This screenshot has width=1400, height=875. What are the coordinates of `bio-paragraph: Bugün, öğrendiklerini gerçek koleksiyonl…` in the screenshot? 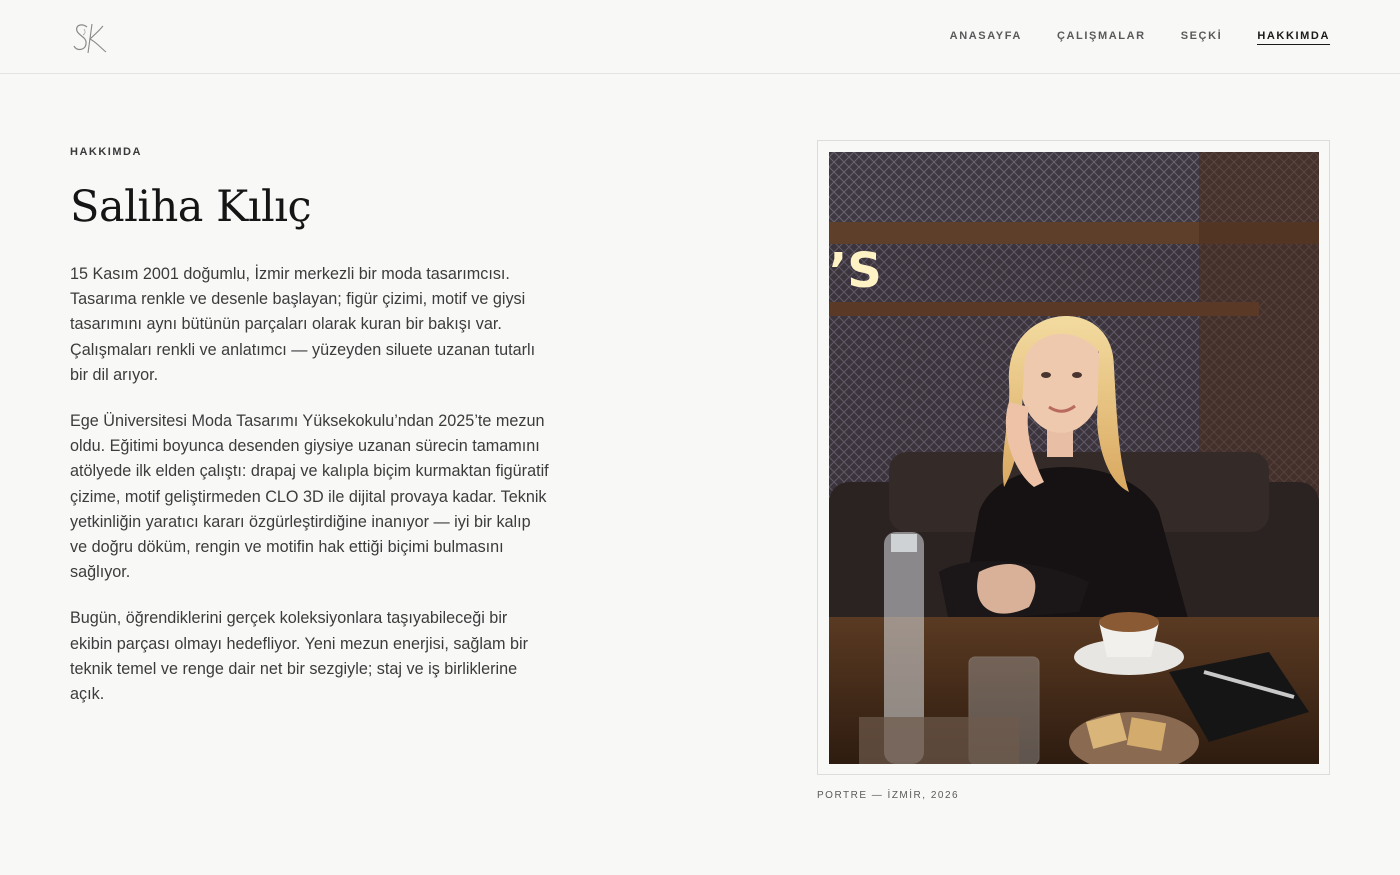 It's located at (299, 656).